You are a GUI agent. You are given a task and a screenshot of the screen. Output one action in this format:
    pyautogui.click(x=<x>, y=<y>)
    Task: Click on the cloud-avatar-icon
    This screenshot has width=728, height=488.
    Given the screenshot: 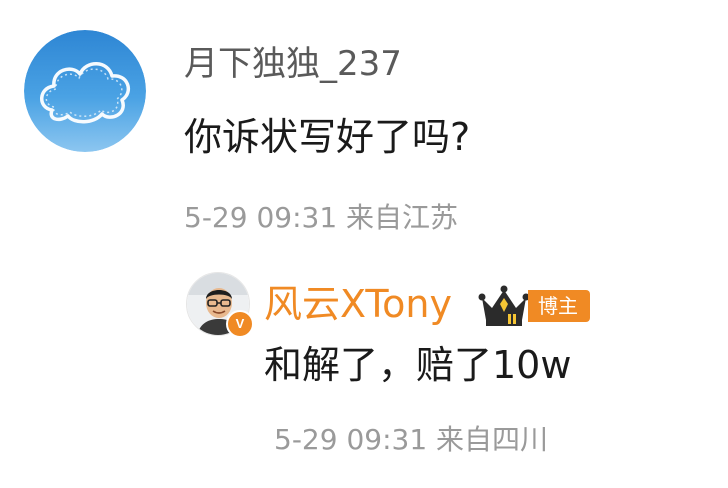 What is the action you would take?
    pyautogui.click(x=85, y=91)
    